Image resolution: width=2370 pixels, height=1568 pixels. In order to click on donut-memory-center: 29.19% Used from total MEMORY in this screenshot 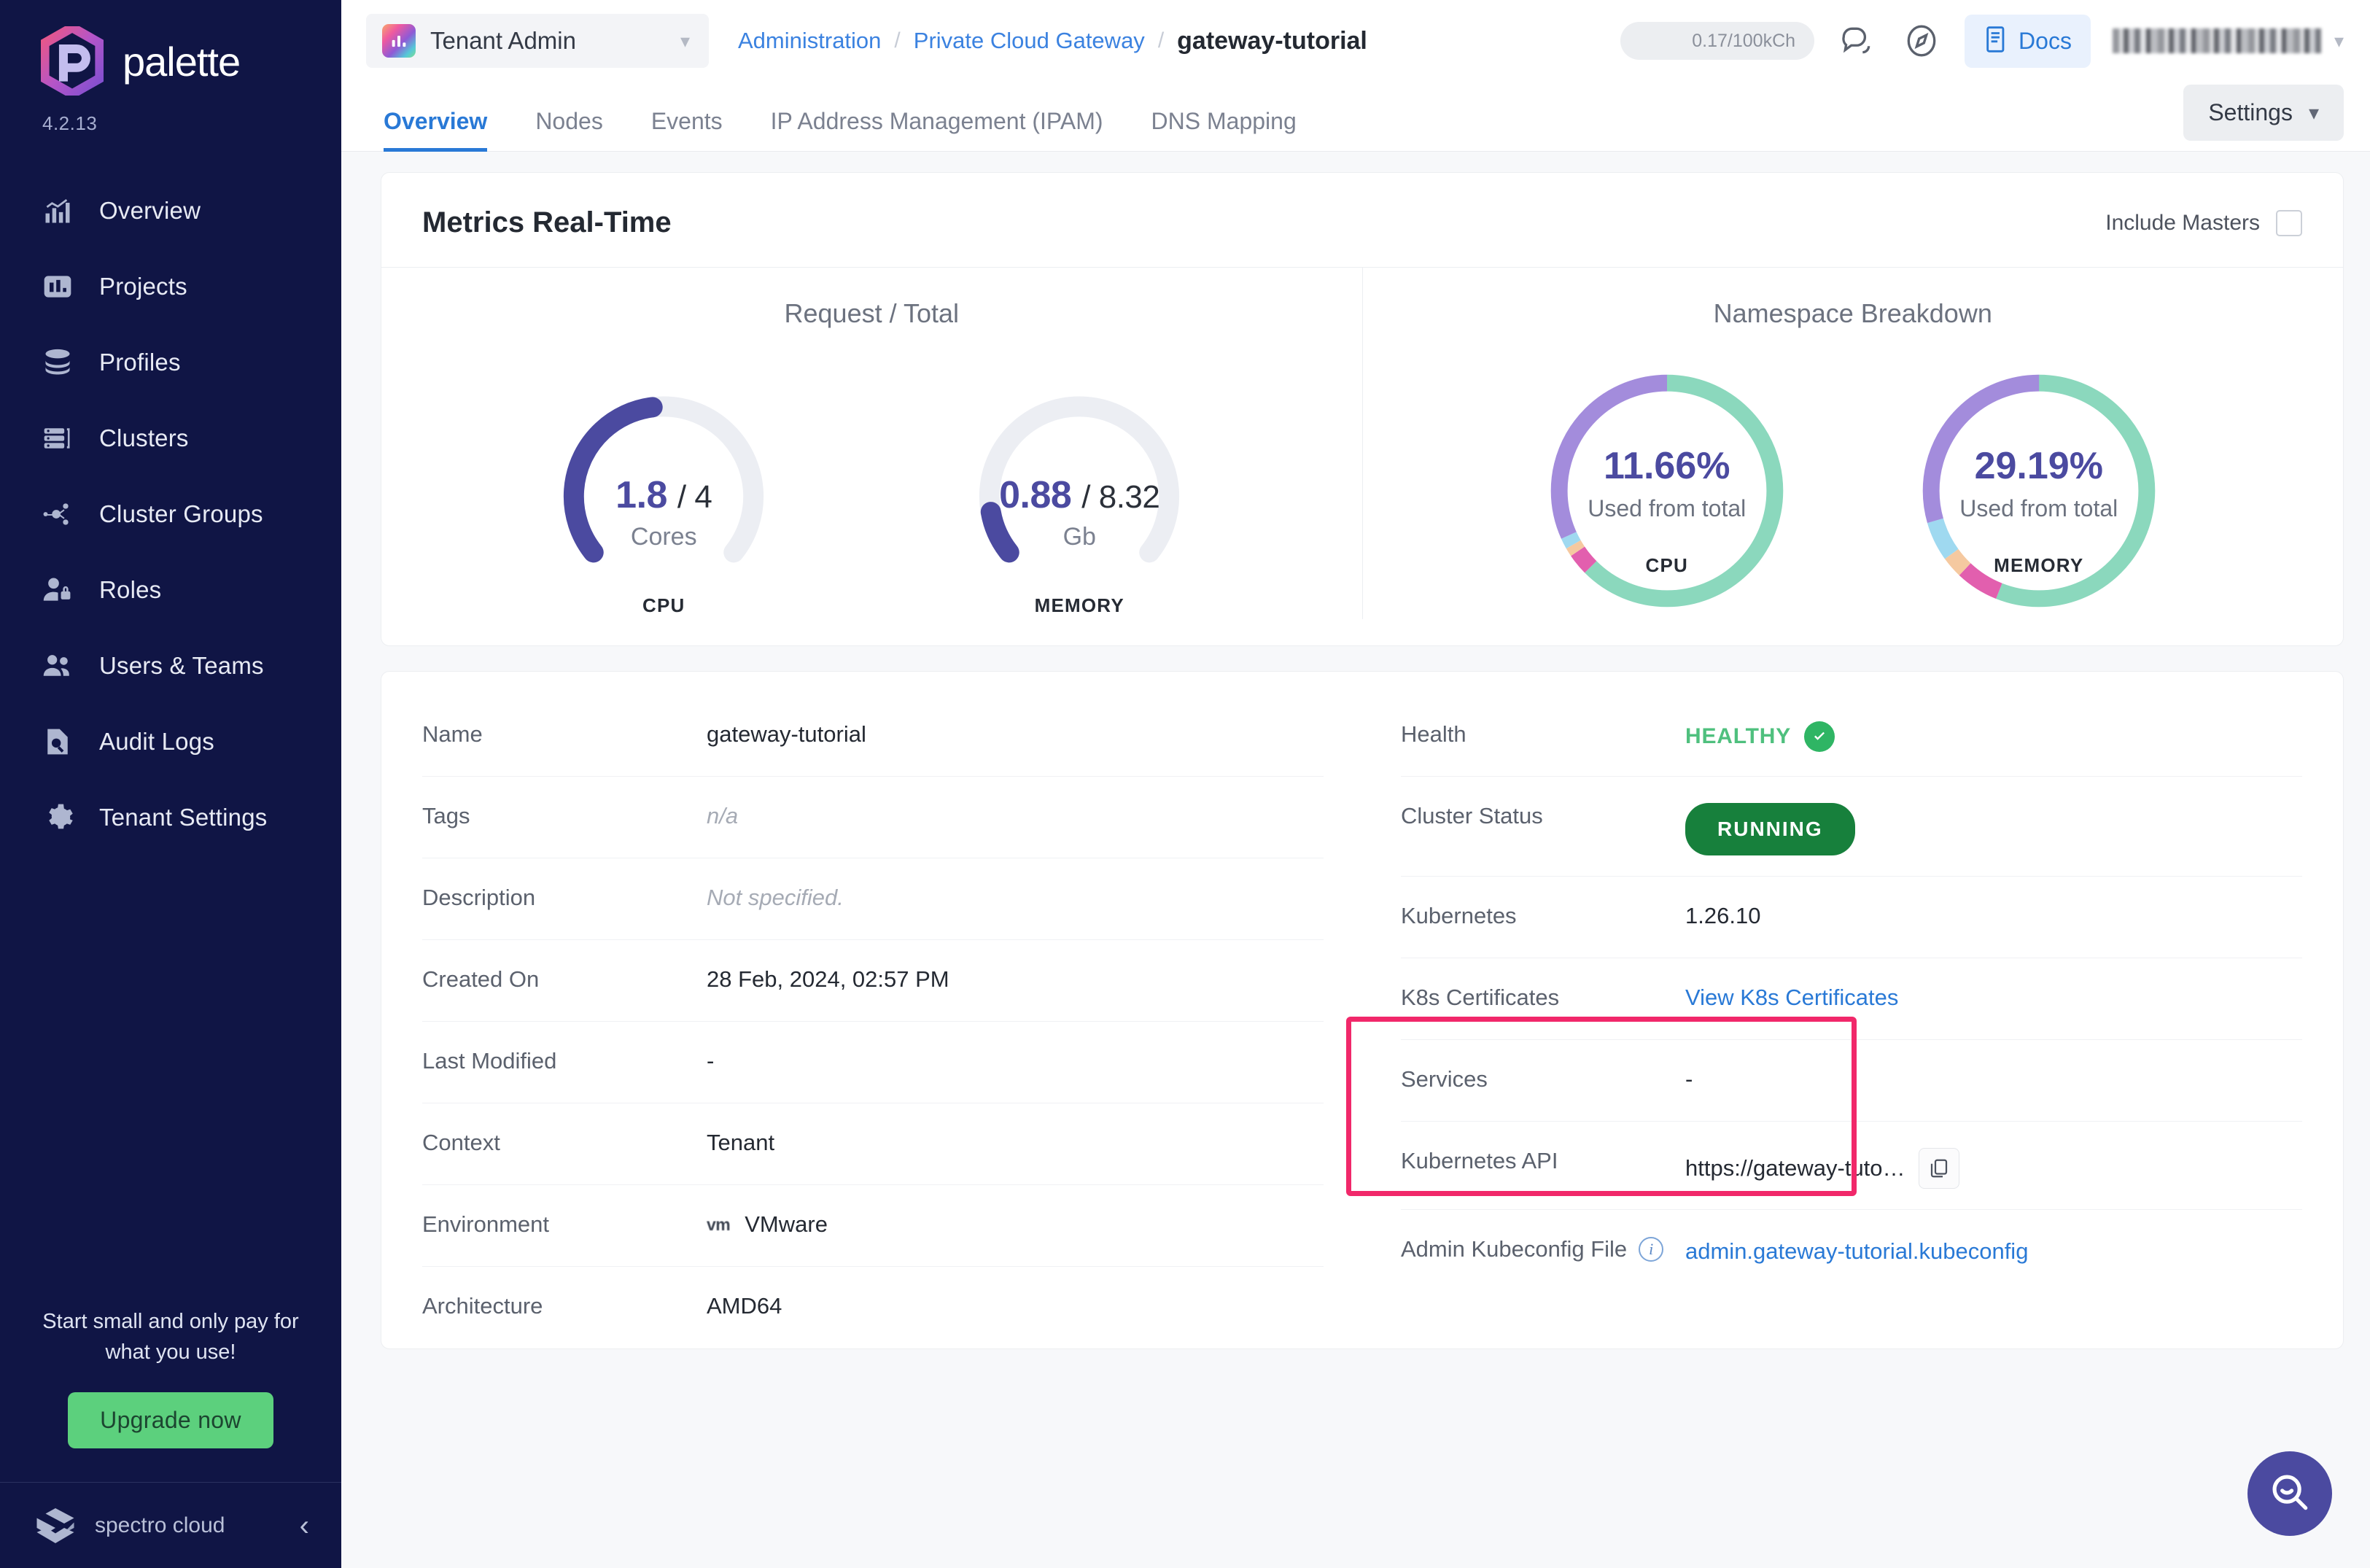, I will do `click(2039, 510)`.